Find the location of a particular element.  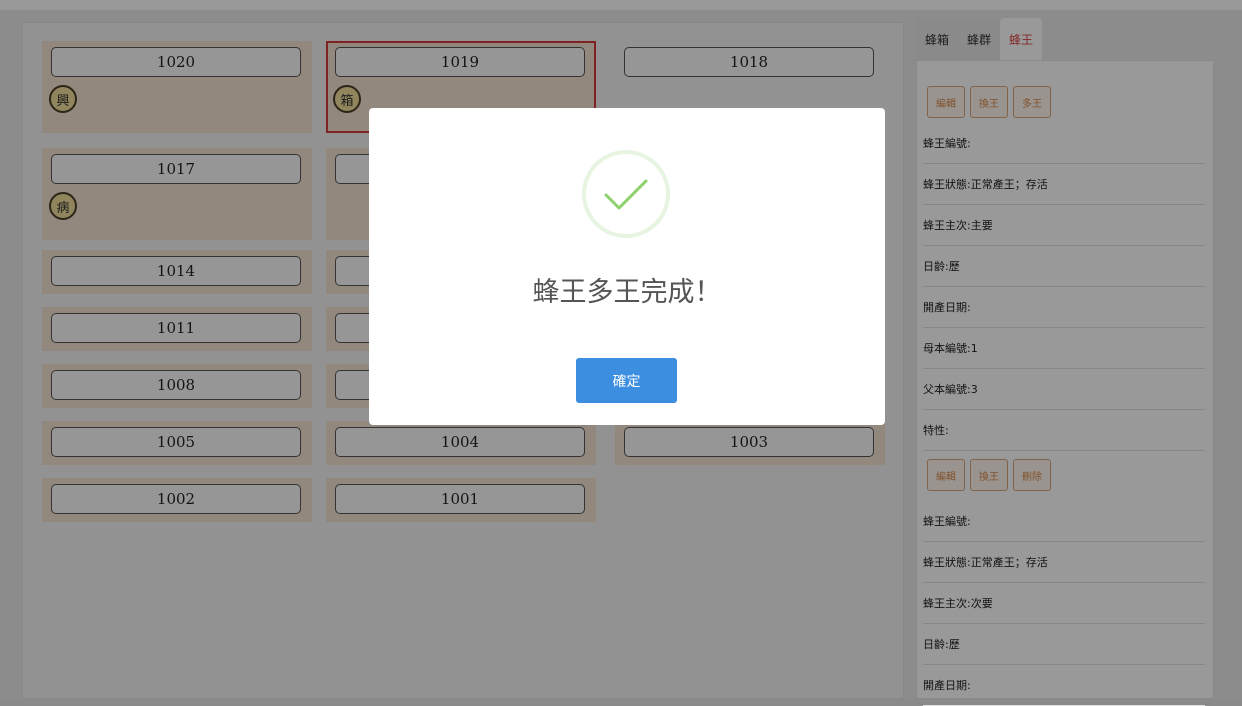

dialog-message: 蜂王多王完成！ is located at coordinates (627, 292).